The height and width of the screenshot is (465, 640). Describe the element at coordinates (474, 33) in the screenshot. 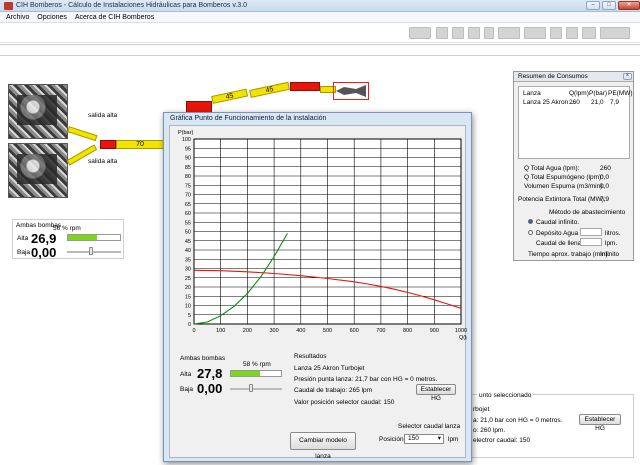

I see `reducer-icon` at that location.